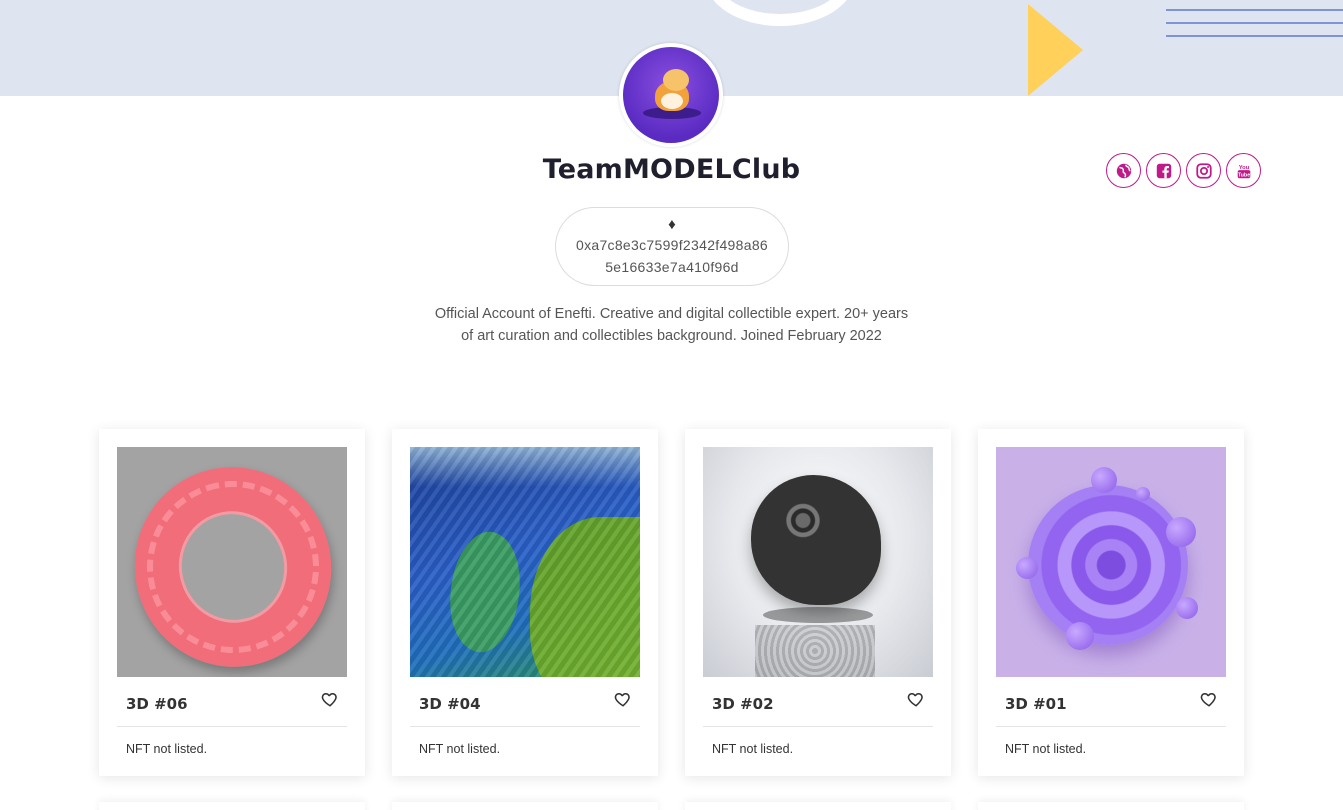 Image resolution: width=1343 pixels, height=810 pixels. Describe the element at coordinates (671, 95) in the screenshot. I see `profile-avatar` at that location.